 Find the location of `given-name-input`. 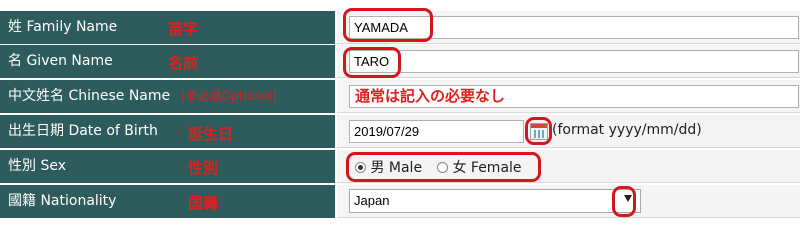

given-name-input is located at coordinates (574, 61).